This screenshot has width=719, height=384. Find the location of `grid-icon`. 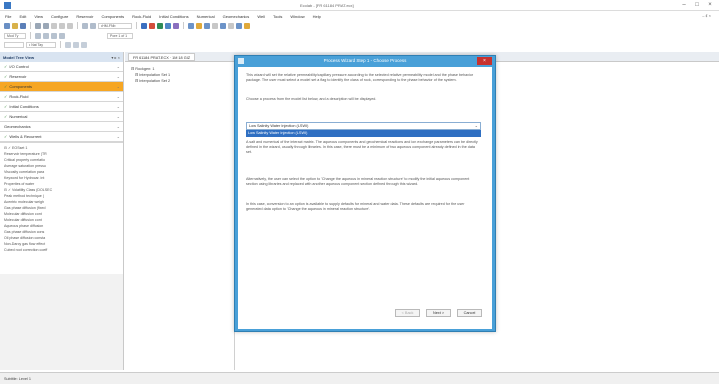

grid-icon is located at coordinates (144, 25).